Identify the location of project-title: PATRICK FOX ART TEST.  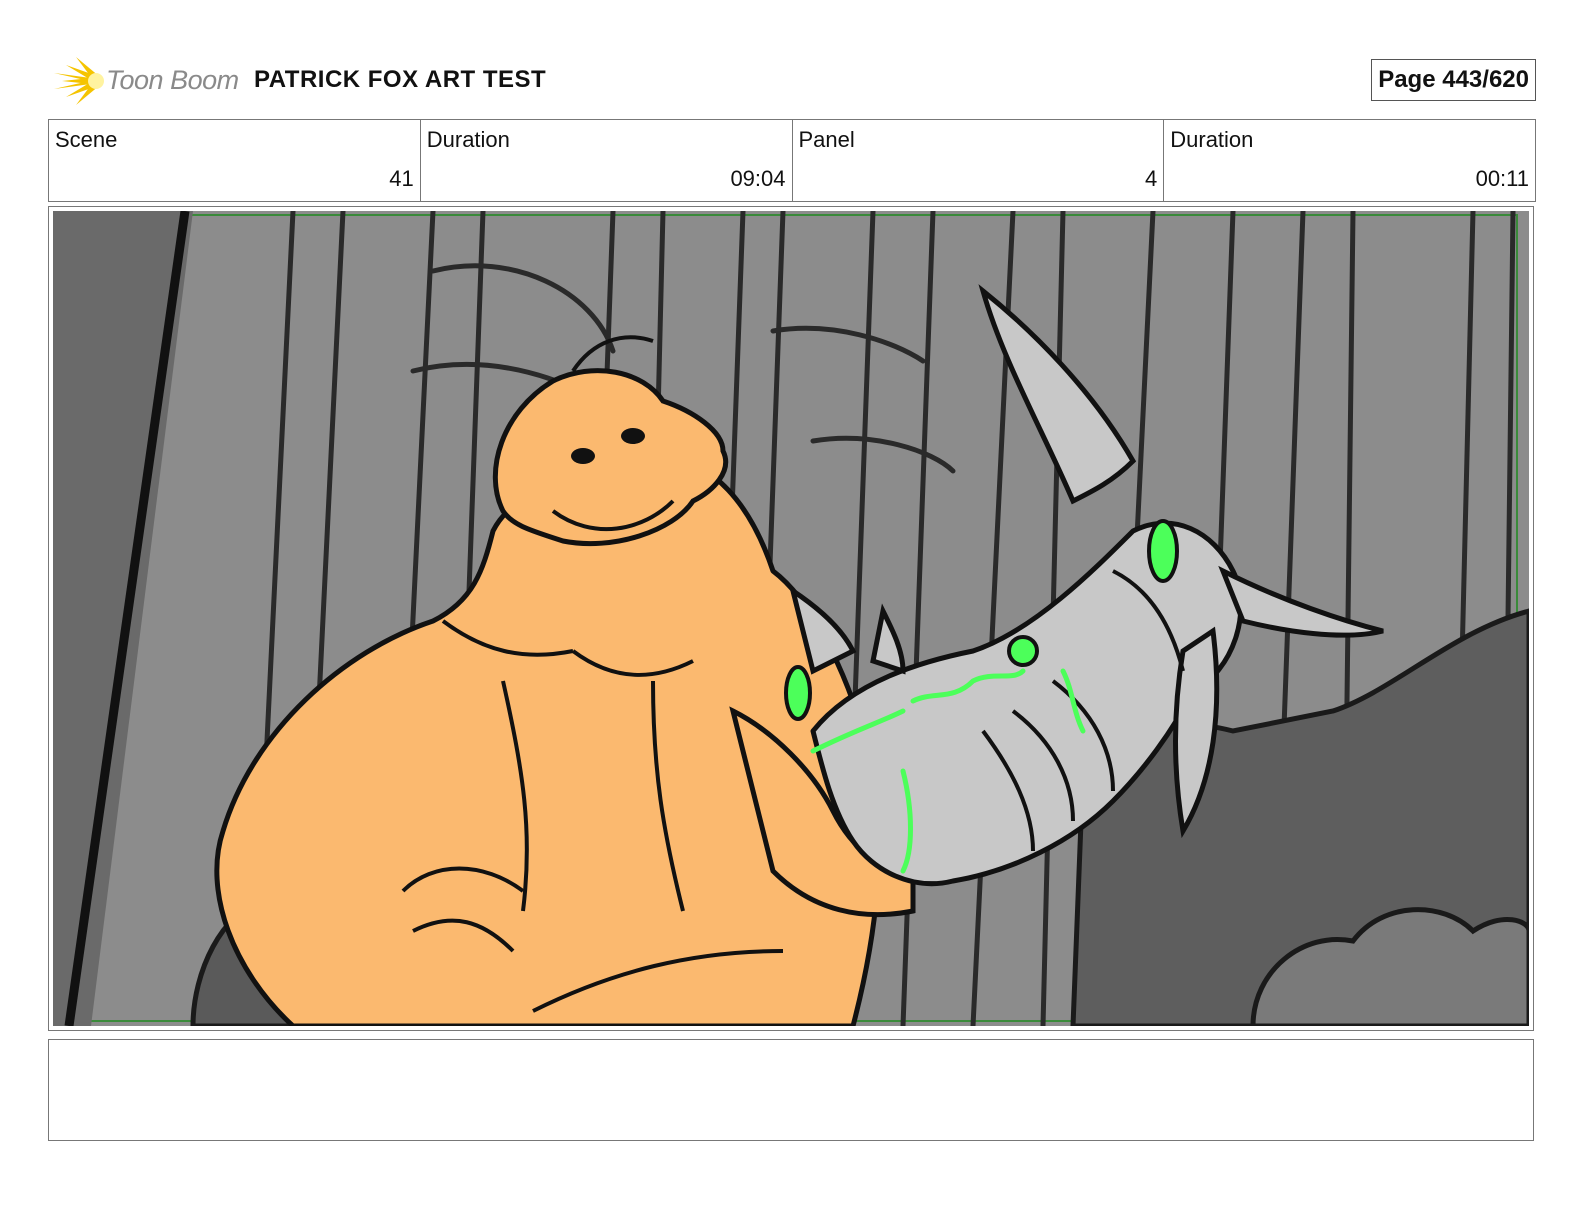
(400, 79).